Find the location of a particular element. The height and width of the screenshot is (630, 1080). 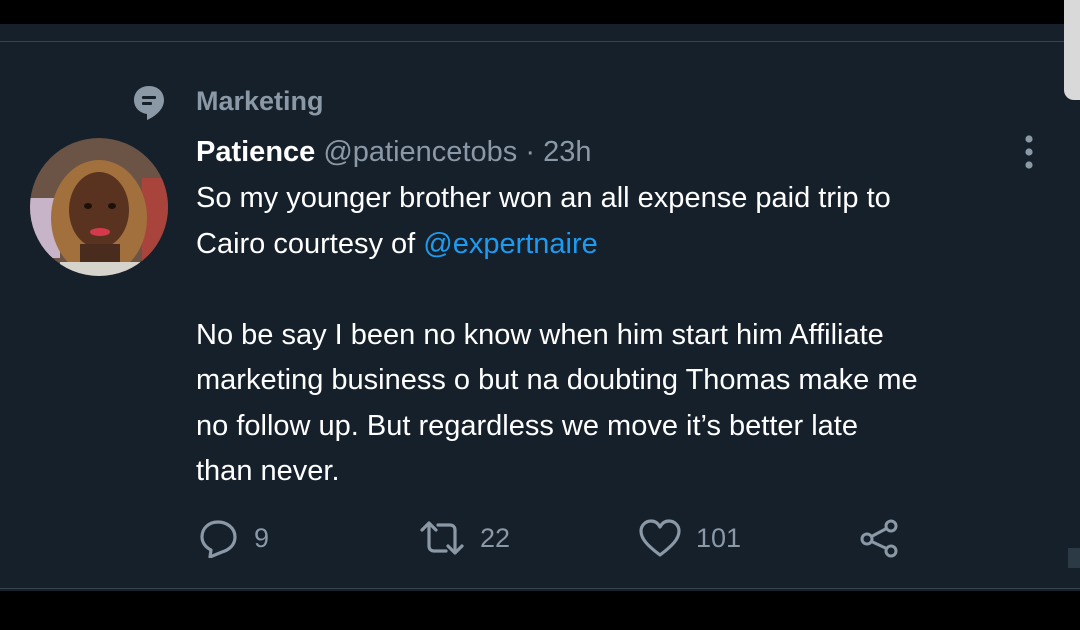

reply-button: 9 is located at coordinates (233, 538).